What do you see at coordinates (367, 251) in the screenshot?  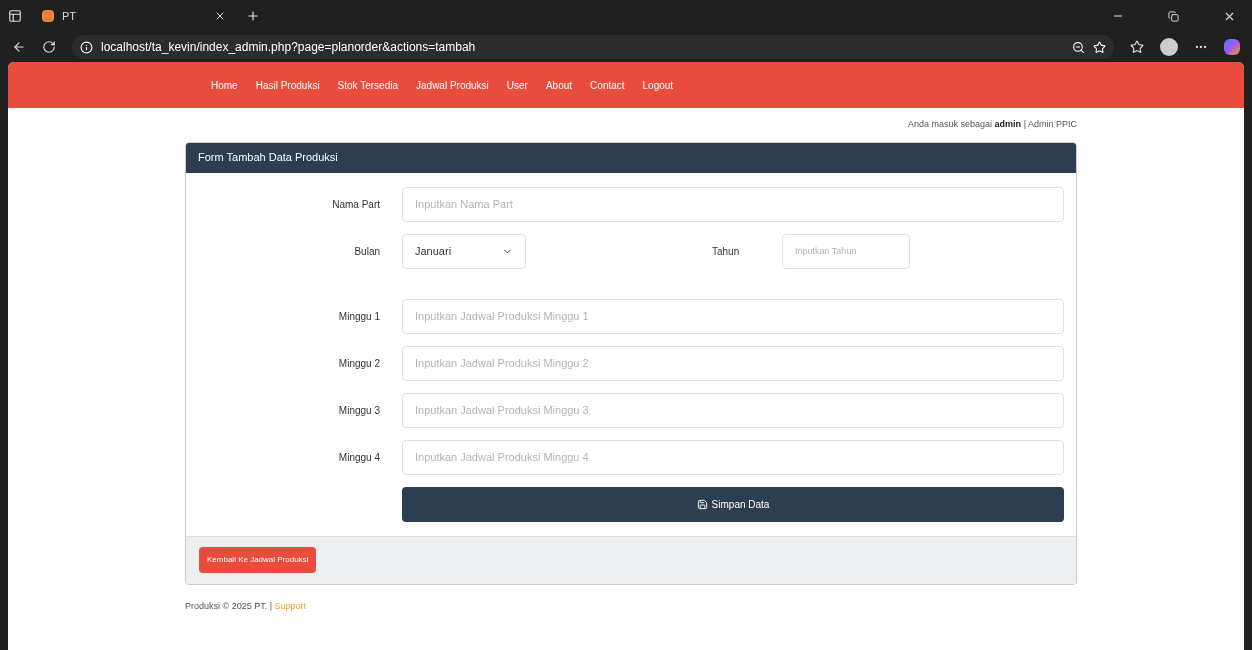 I see `field-label: Bulan` at bounding box center [367, 251].